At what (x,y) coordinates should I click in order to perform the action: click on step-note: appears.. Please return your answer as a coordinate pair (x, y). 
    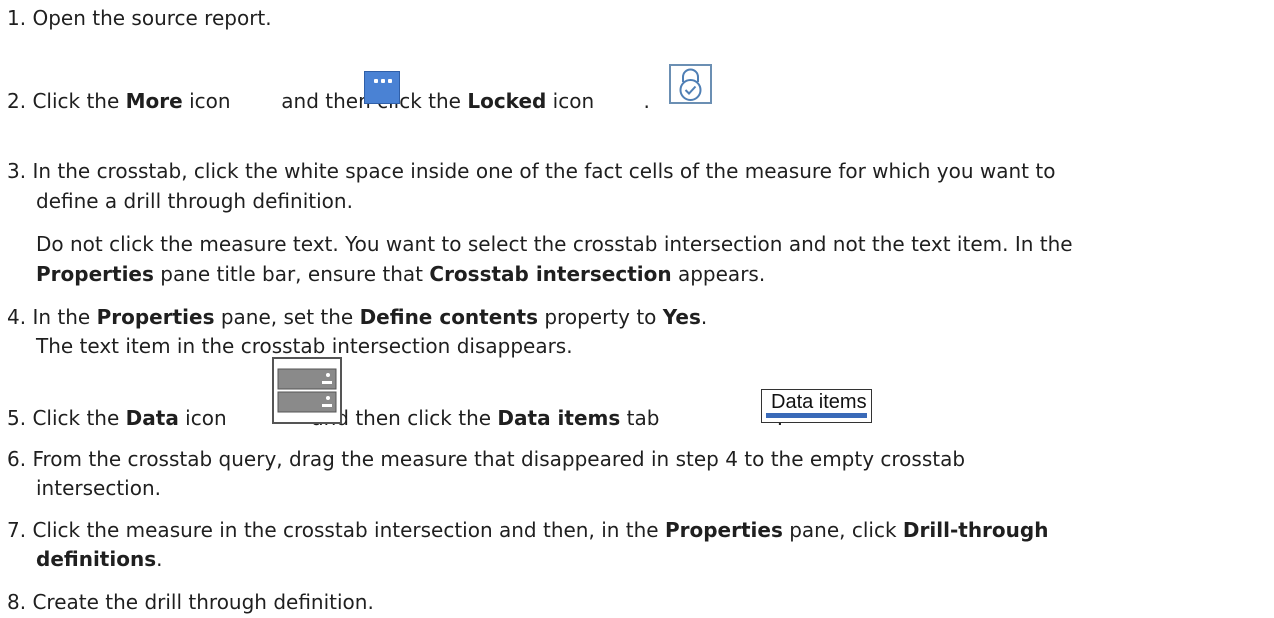
    Looking at the image, I should click on (718, 274).